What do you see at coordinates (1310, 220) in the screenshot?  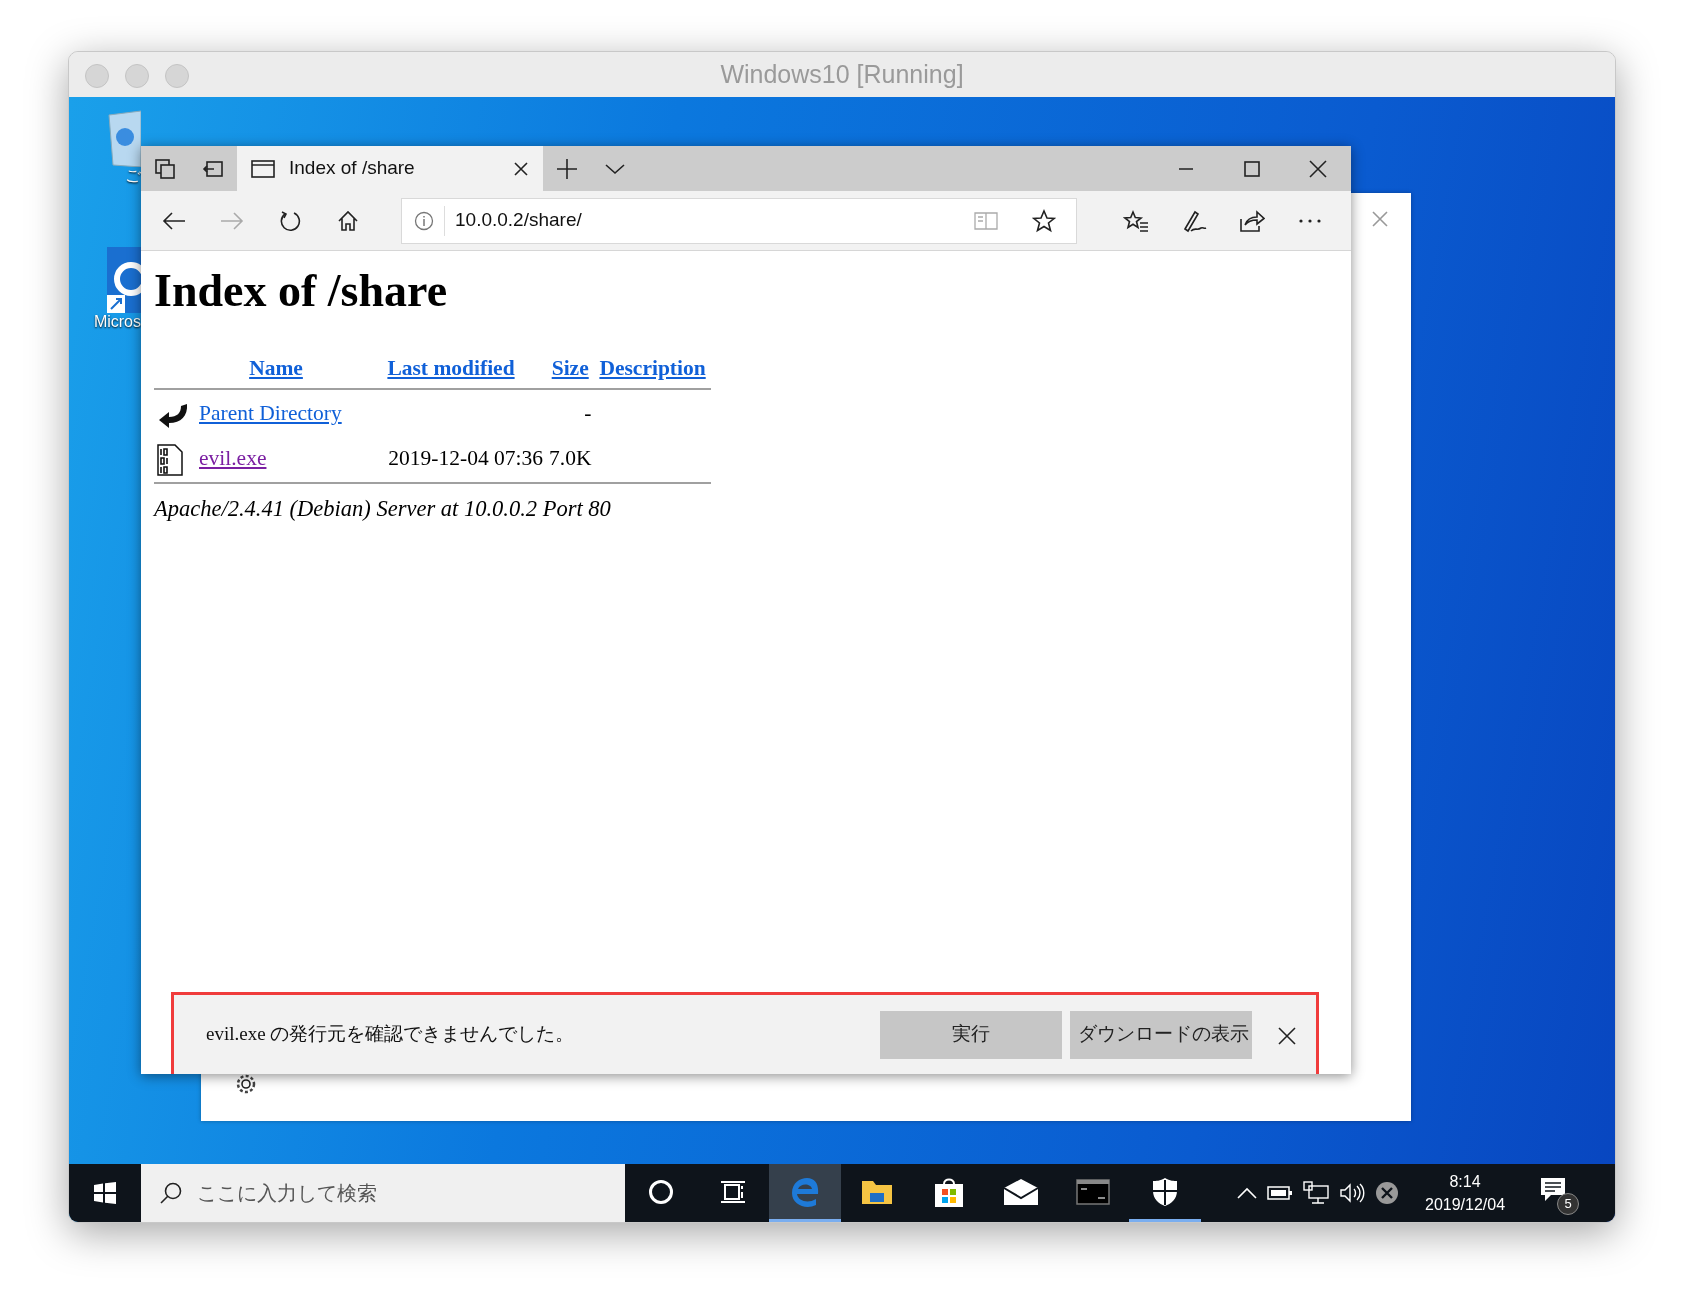 I see `more-icon` at bounding box center [1310, 220].